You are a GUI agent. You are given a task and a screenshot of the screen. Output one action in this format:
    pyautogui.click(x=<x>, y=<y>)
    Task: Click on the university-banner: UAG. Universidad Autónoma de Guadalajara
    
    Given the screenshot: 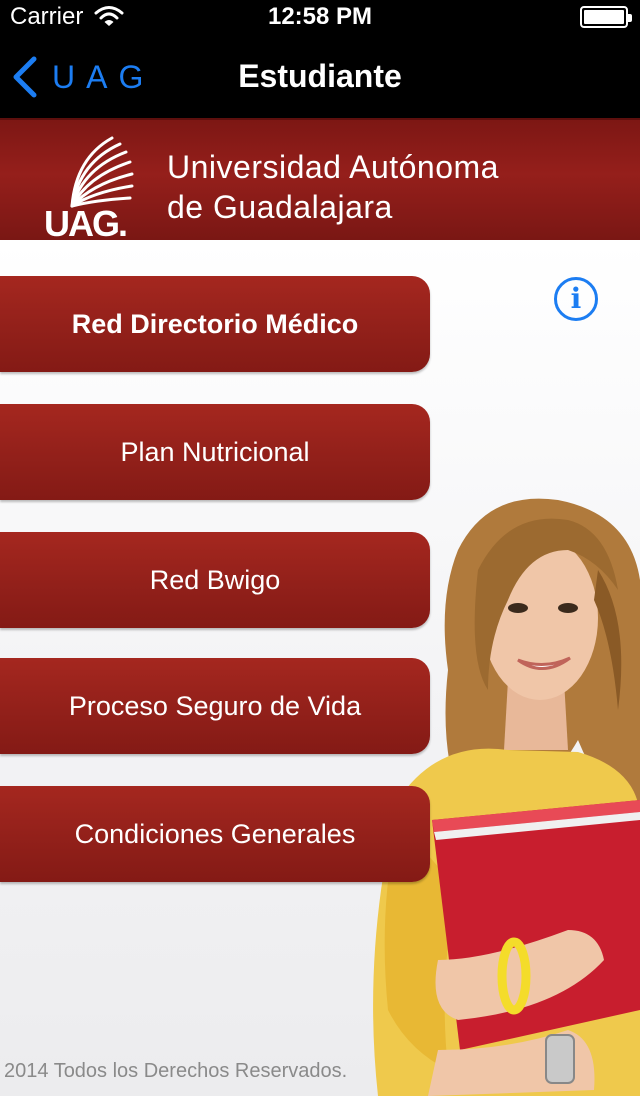 What is the action you would take?
    pyautogui.click(x=320, y=179)
    